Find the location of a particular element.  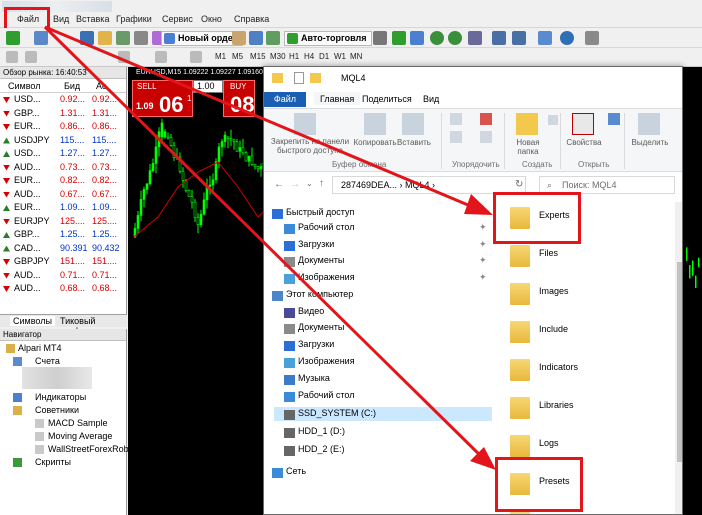

tab-file: Файл is located at coordinates (285, 99).